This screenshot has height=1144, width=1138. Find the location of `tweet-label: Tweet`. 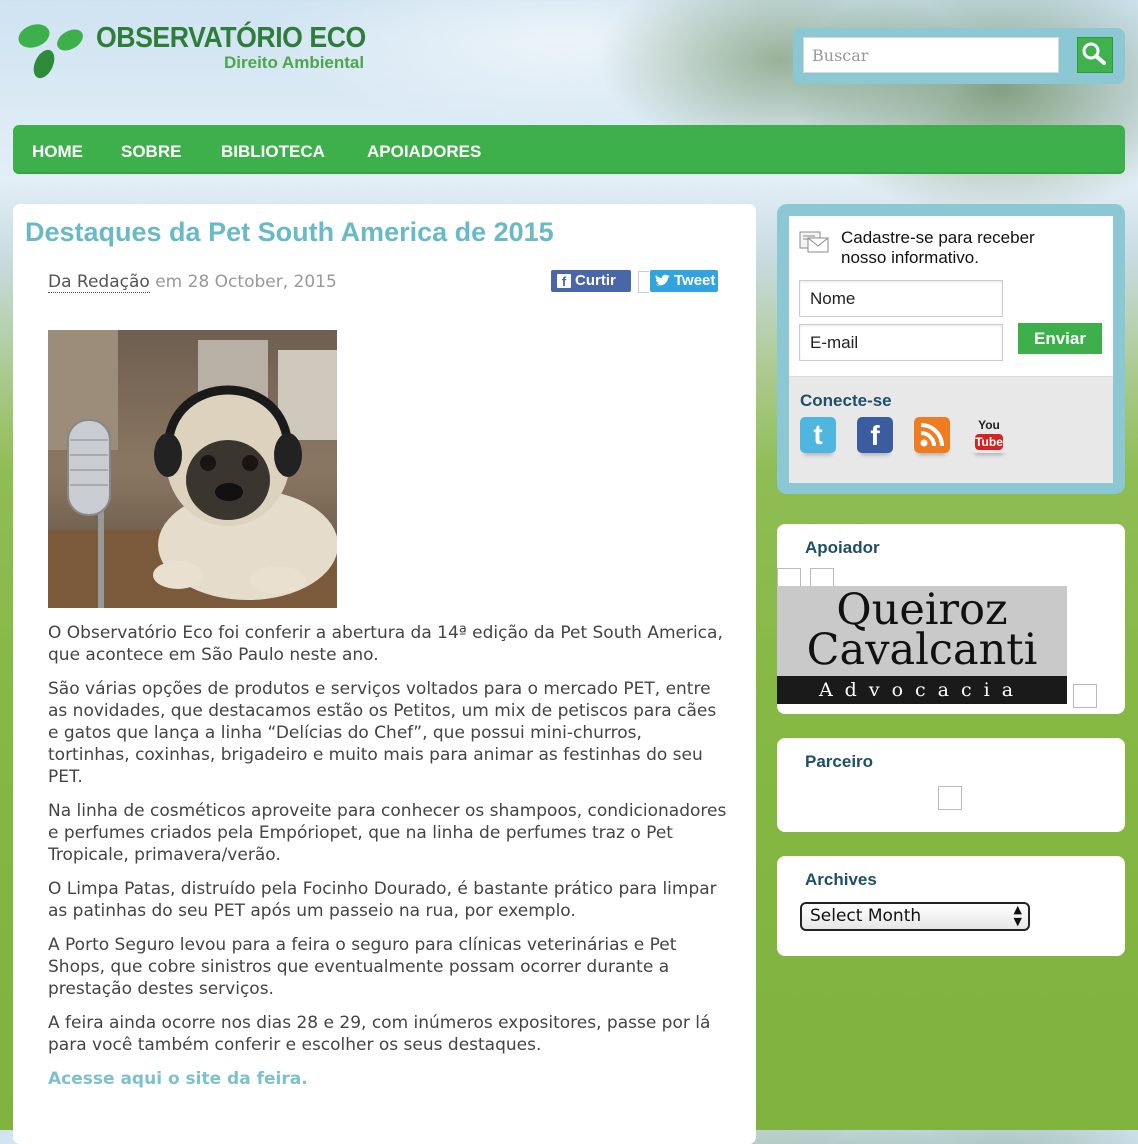

tweet-label: Tweet is located at coordinates (695, 280).